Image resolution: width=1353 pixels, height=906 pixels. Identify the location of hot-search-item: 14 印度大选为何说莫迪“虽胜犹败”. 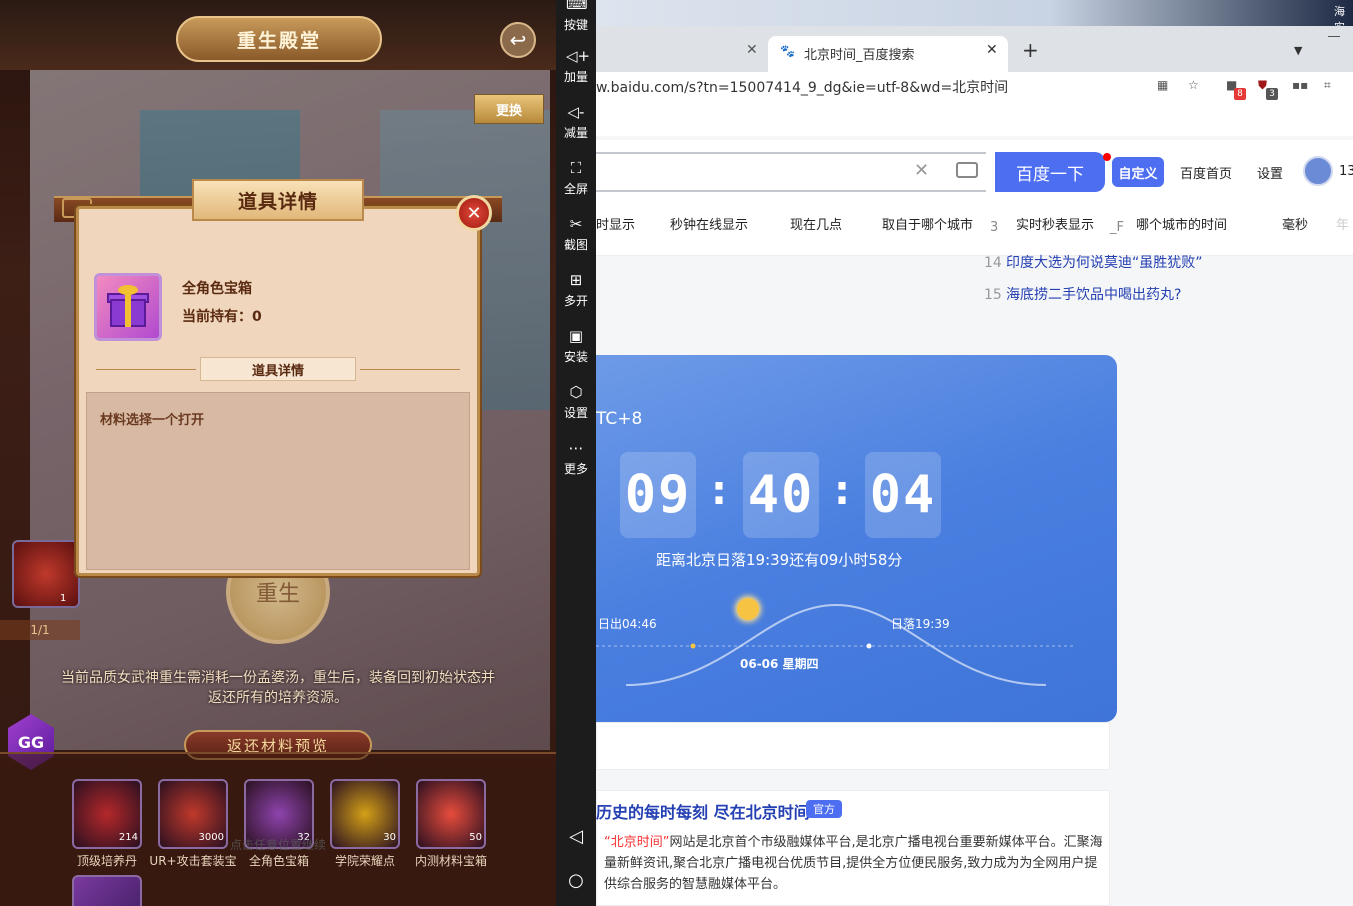
(1093, 262).